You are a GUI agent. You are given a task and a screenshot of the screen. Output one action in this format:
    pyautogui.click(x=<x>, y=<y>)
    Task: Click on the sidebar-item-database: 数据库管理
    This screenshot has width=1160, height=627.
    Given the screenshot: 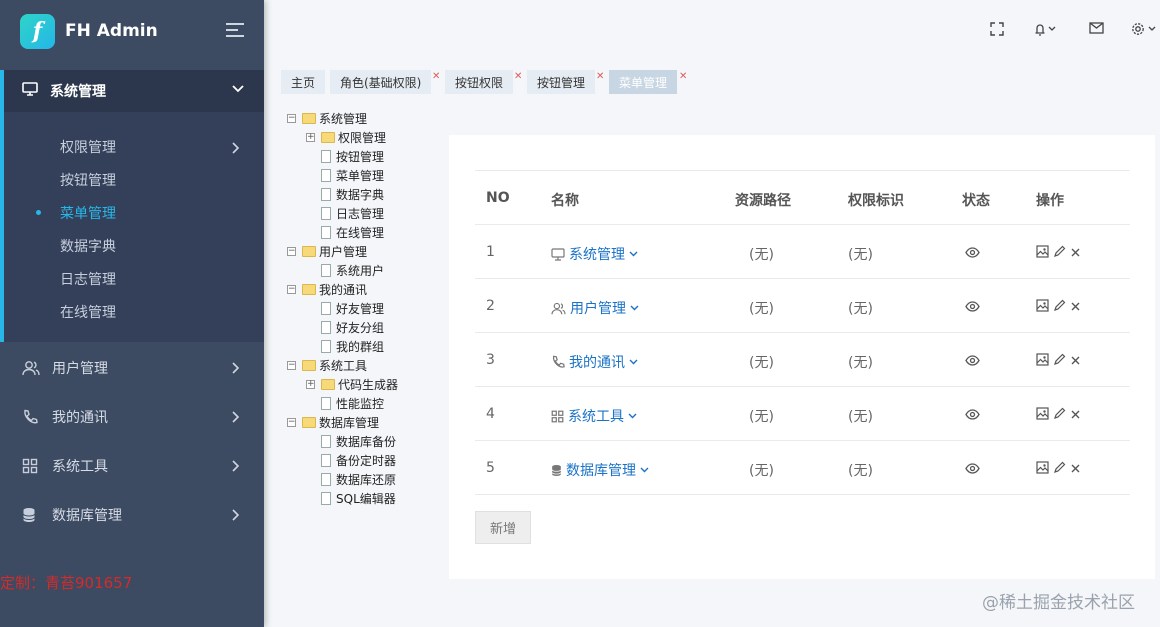 What is the action you would take?
    pyautogui.click(x=132, y=515)
    